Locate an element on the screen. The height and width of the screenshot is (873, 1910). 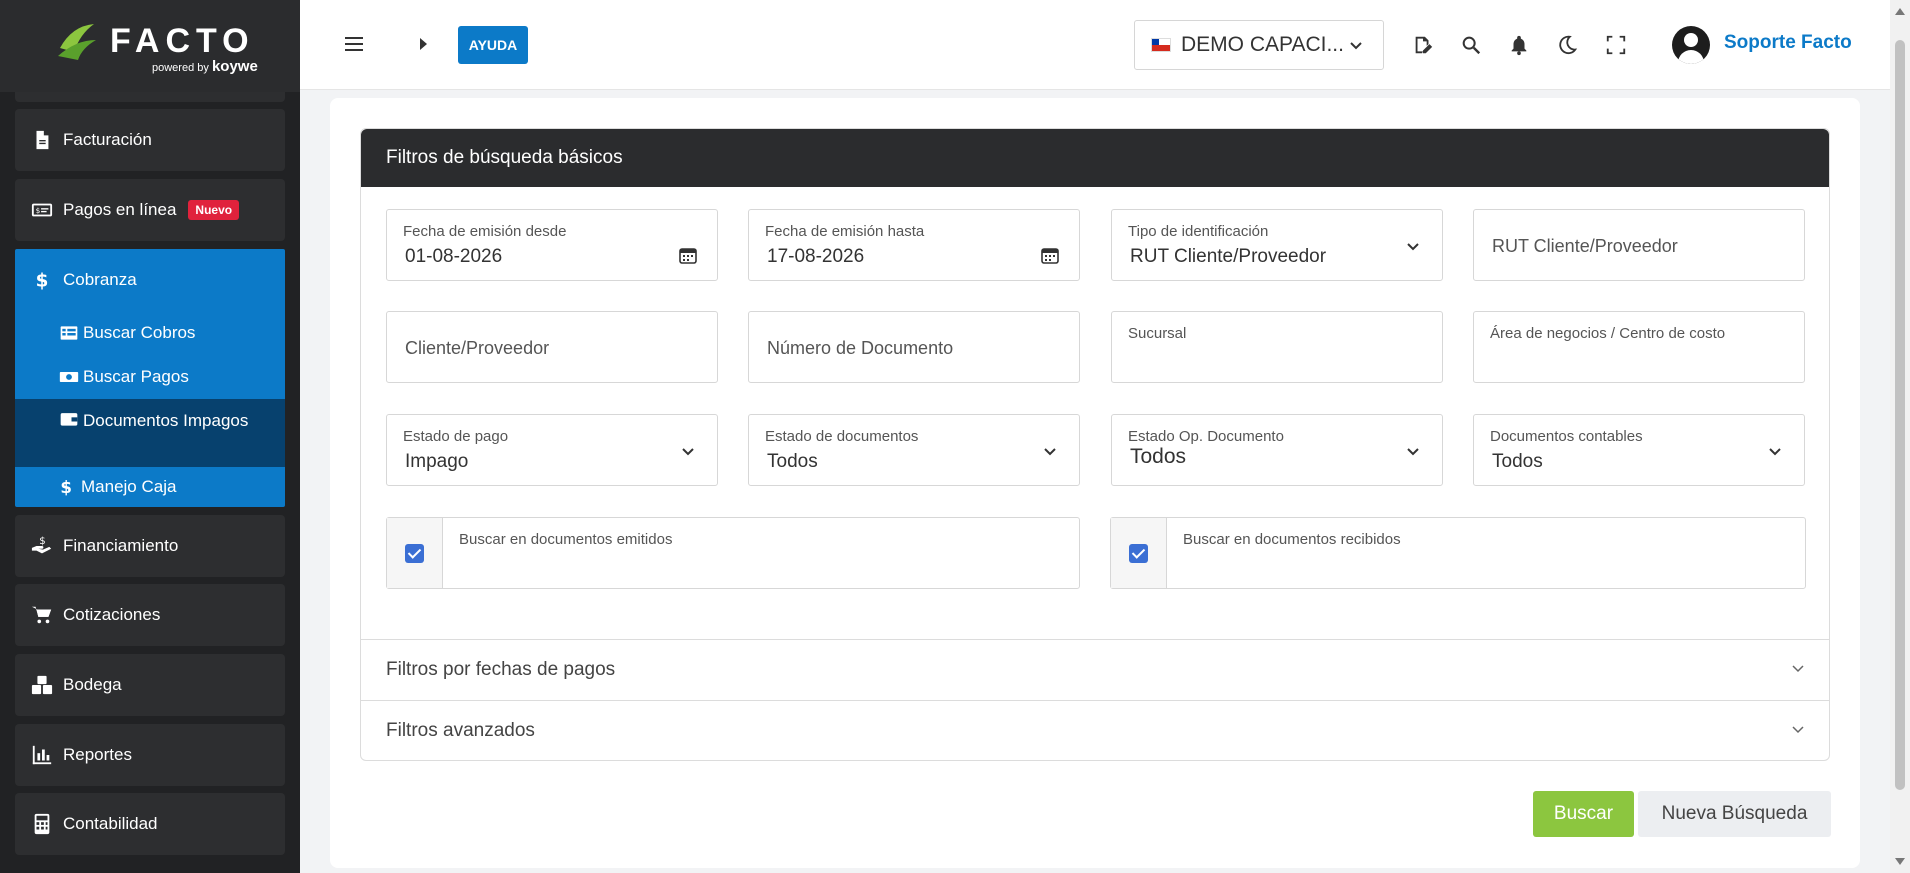
sidebar-item-label: Cotizaciones is located at coordinates (112, 614).